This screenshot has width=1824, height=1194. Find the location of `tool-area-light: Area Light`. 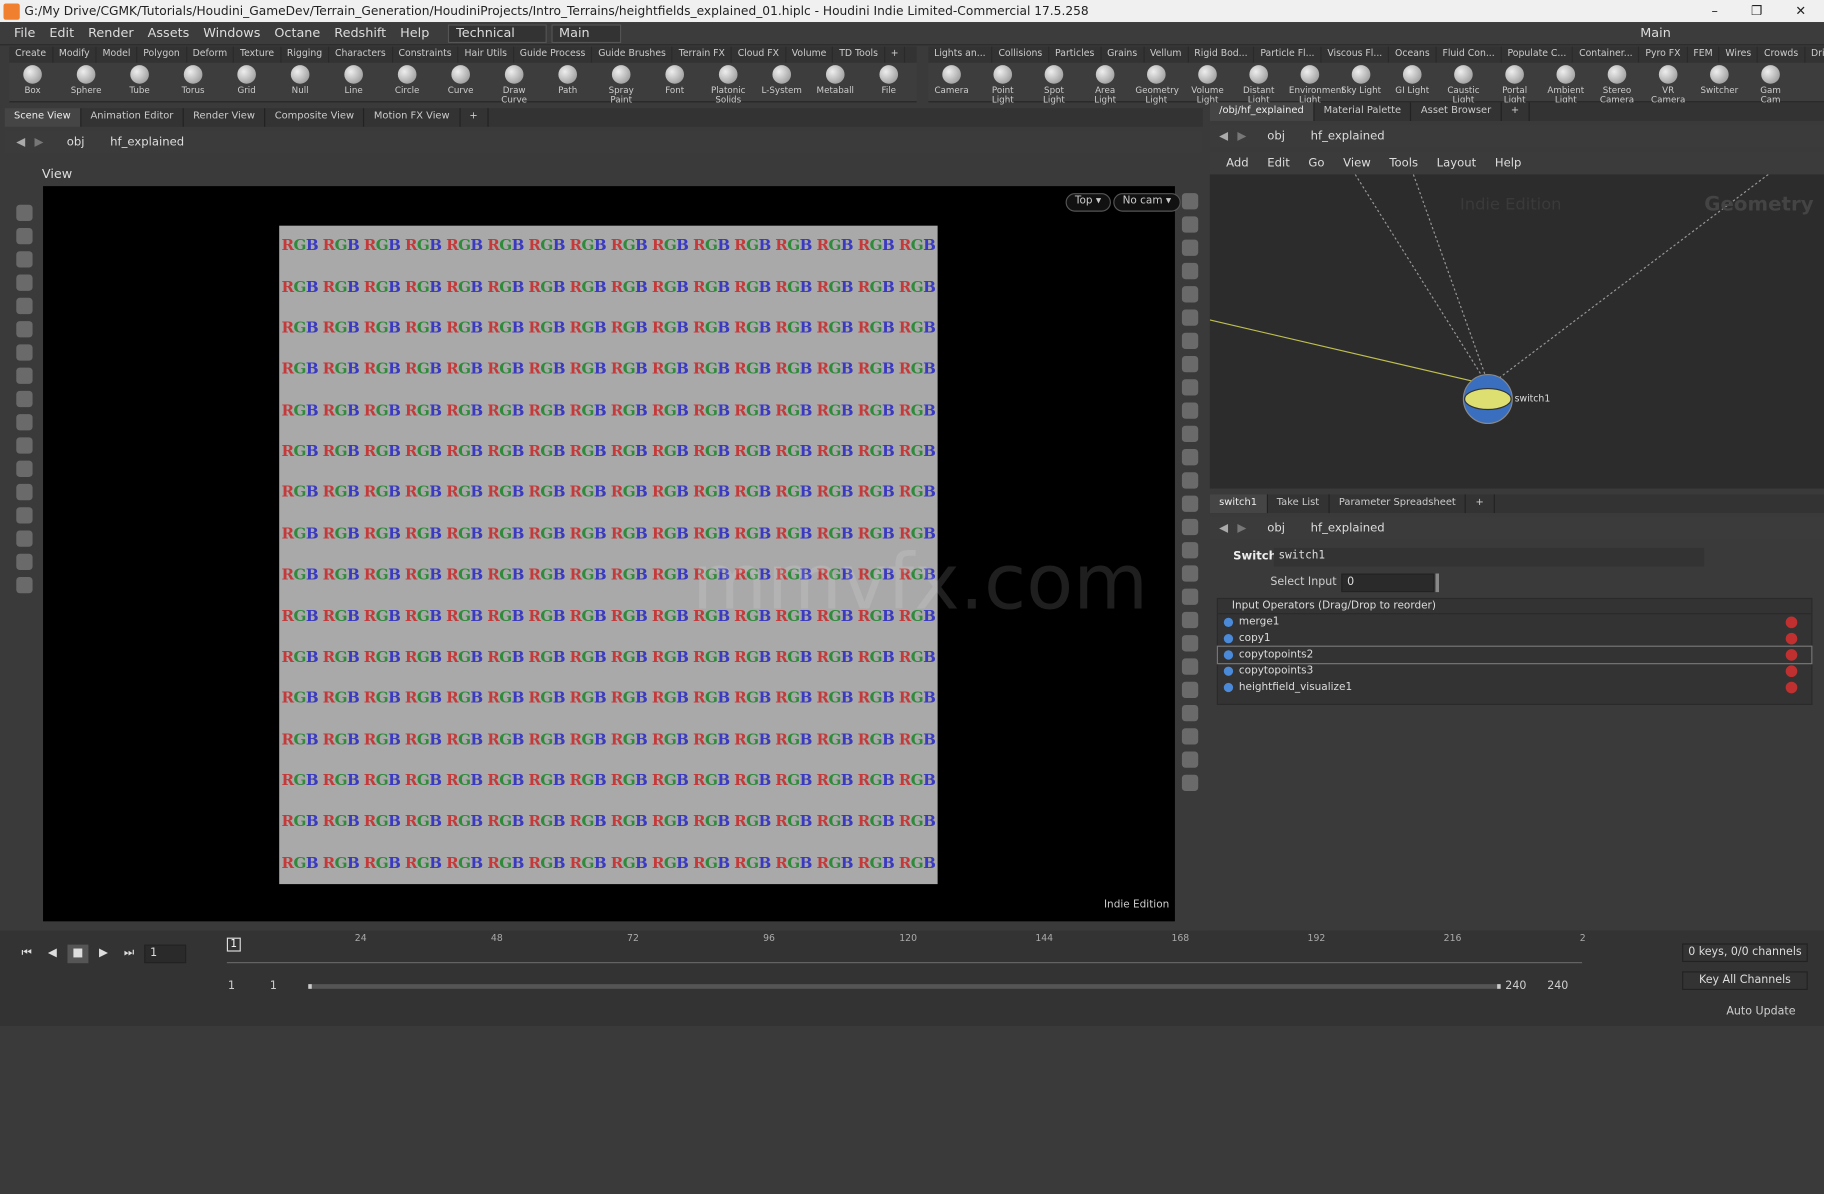

tool-area-light: Area Light is located at coordinates (1105, 85).